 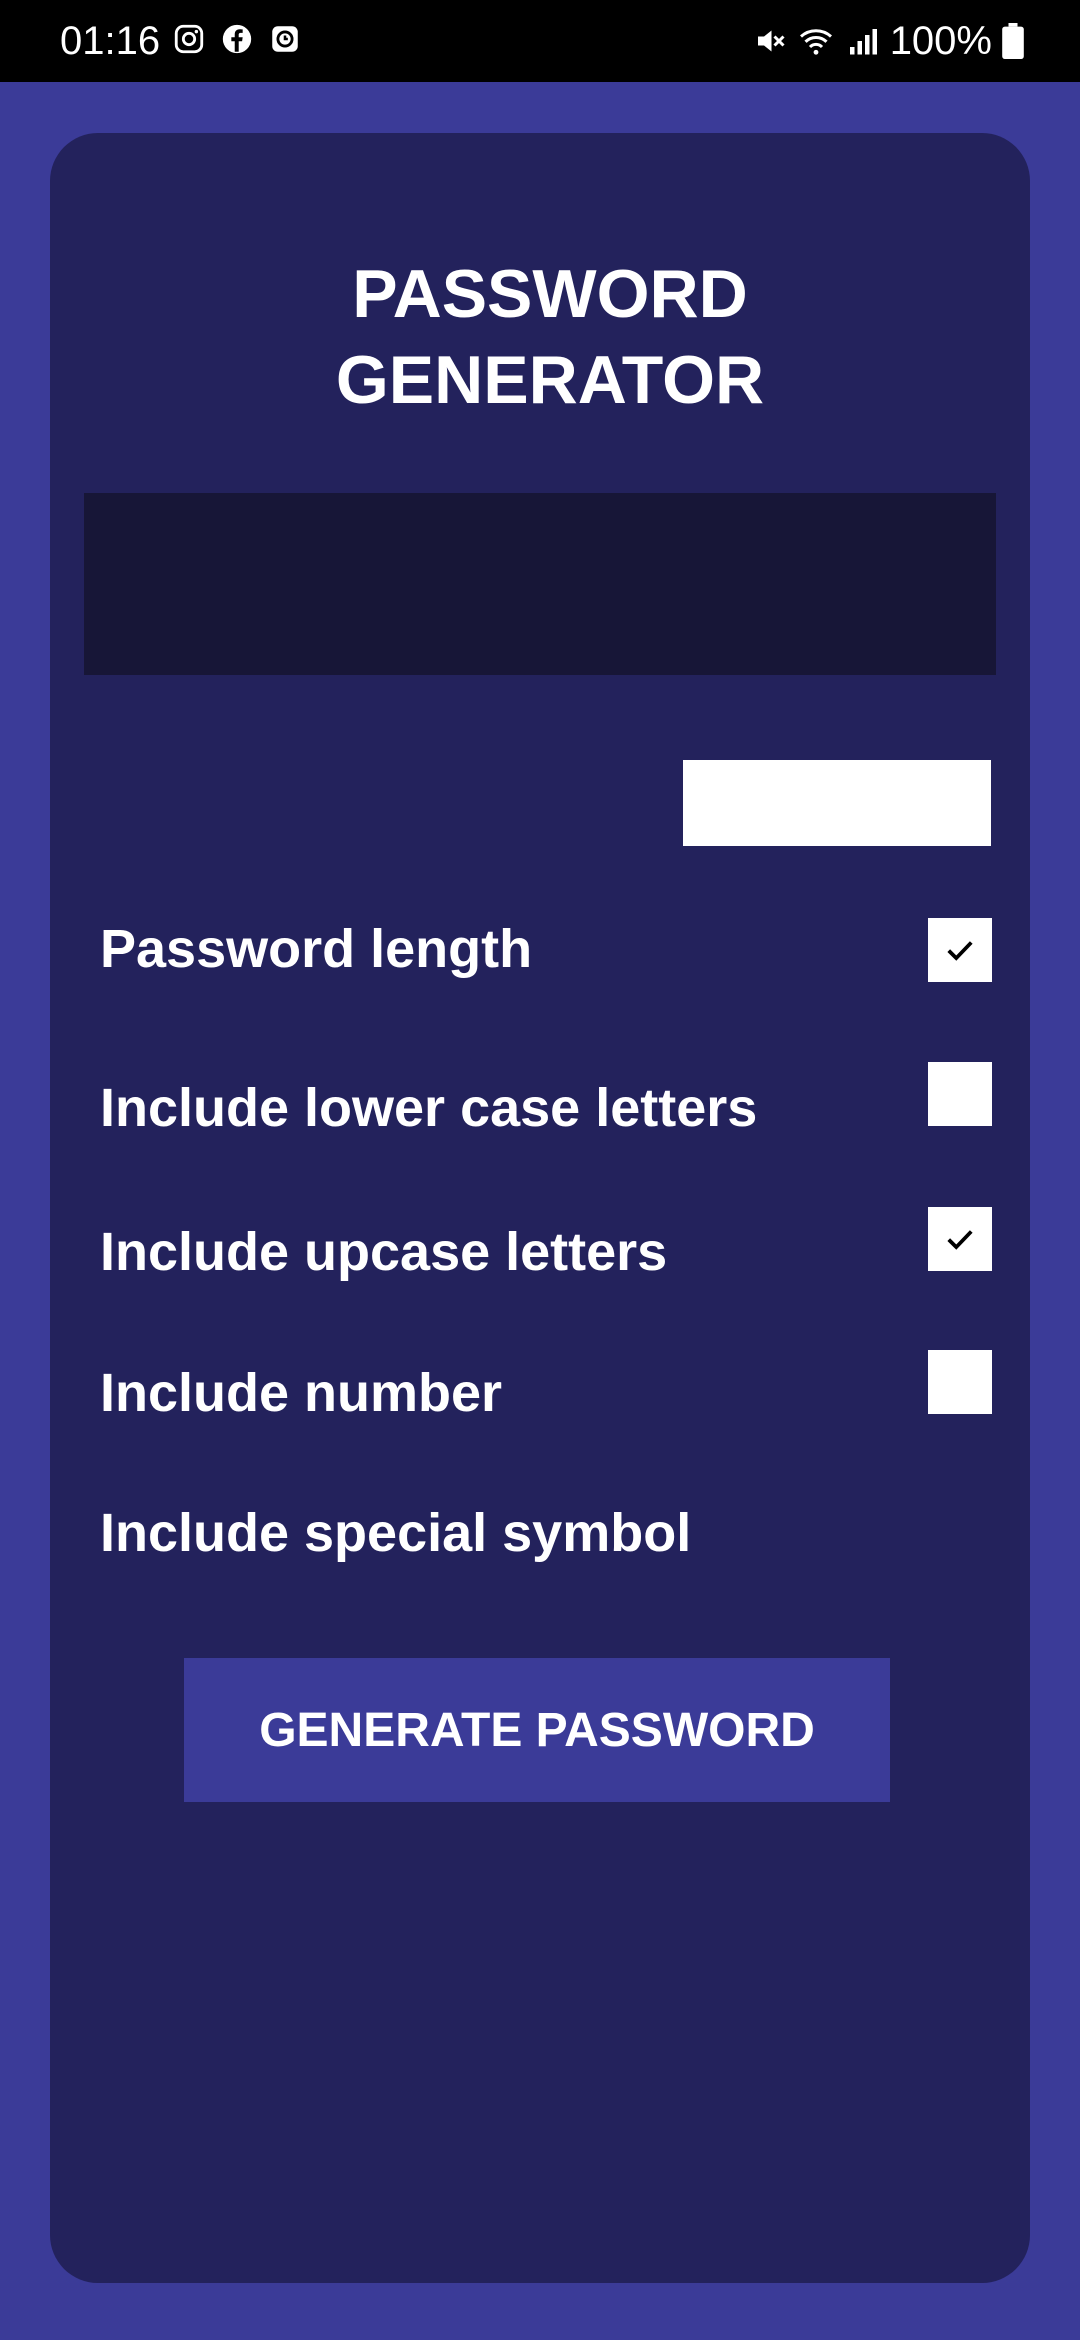 I want to click on signal-icon, so click(x=863, y=42).